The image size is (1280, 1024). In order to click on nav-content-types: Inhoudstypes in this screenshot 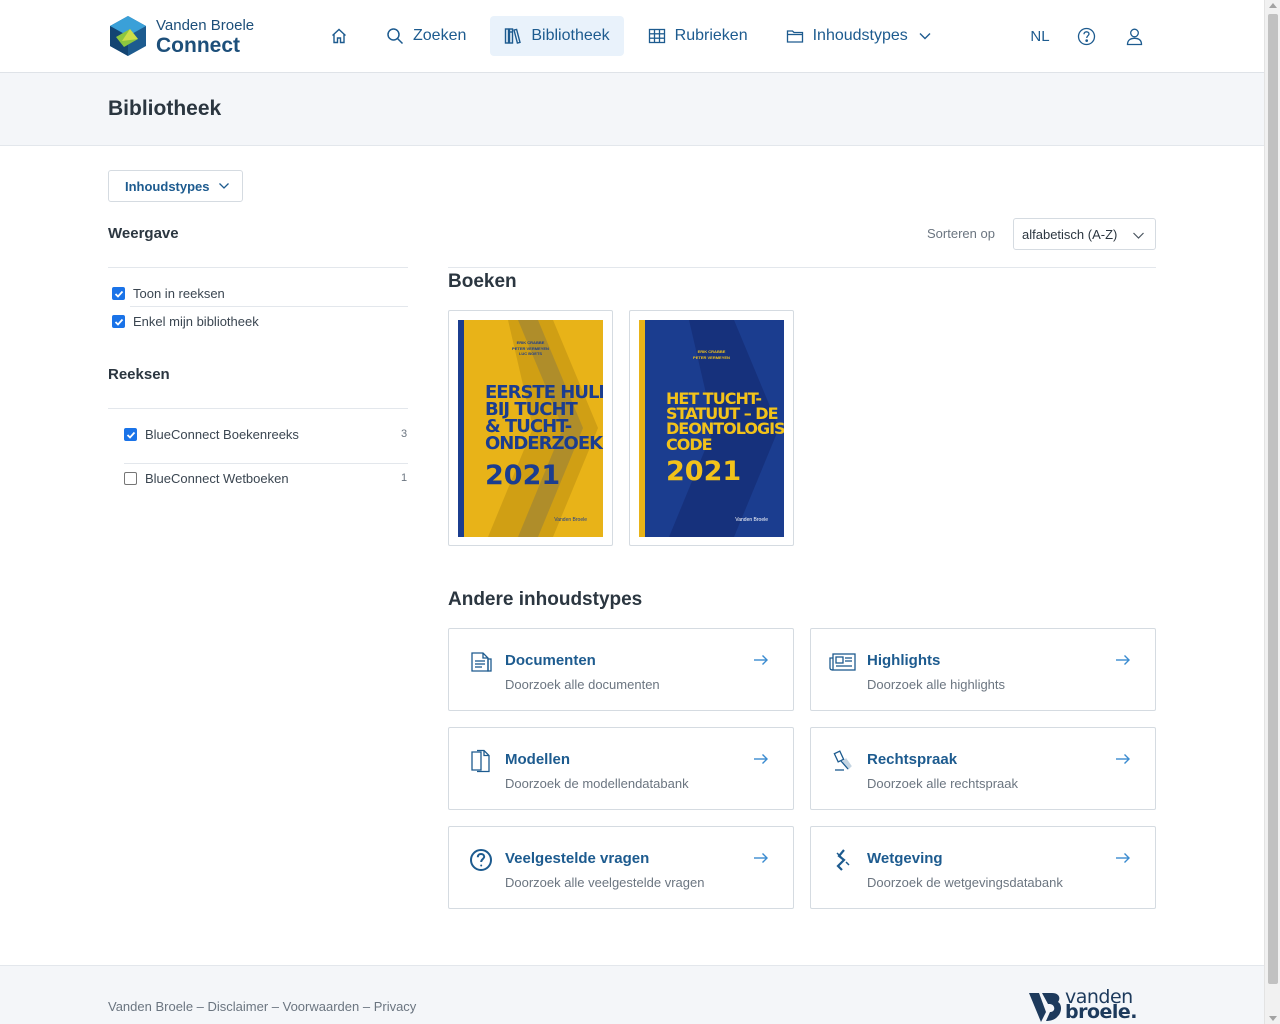, I will do `click(859, 36)`.